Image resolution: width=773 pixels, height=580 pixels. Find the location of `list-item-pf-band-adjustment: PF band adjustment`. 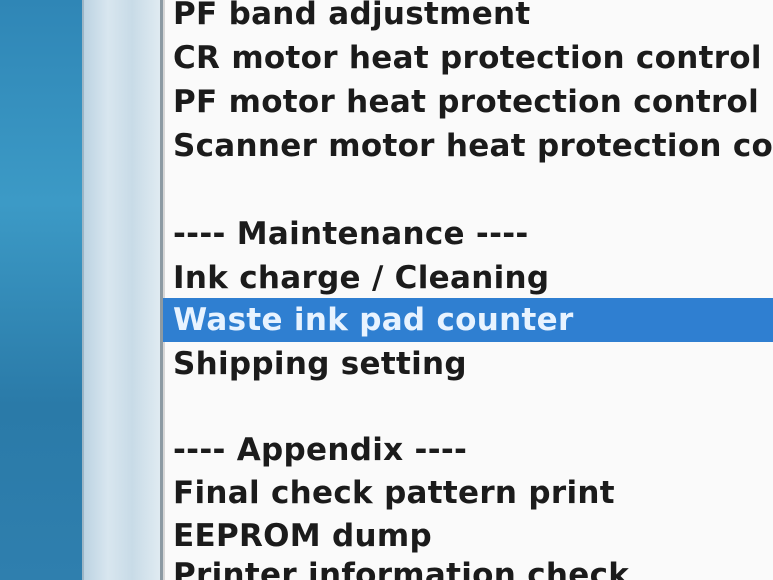

list-item-pf-band-adjustment: PF band adjustment is located at coordinates (468, 18).